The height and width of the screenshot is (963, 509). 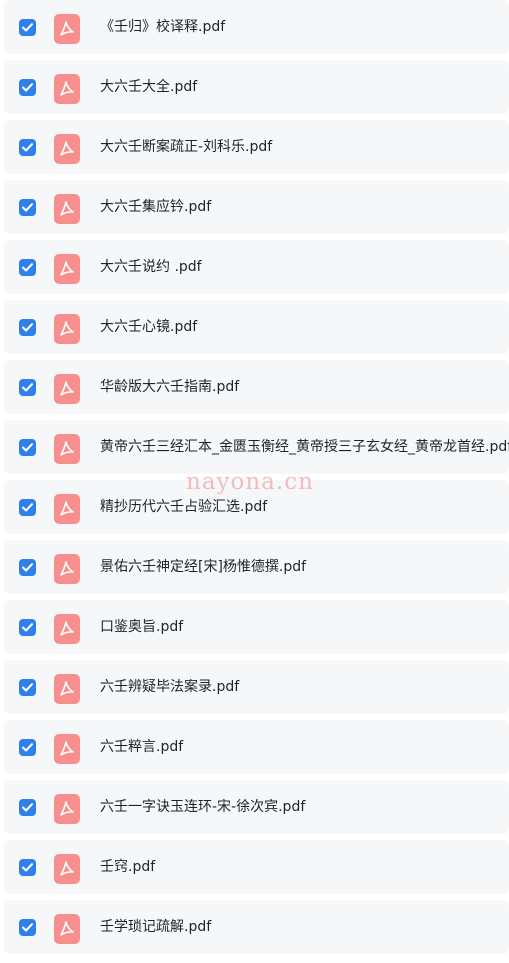 What do you see at coordinates (256, 207) in the screenshot?
I see `file-row: 大六壬集应钤.pdf` at bounding box center [256, 207].